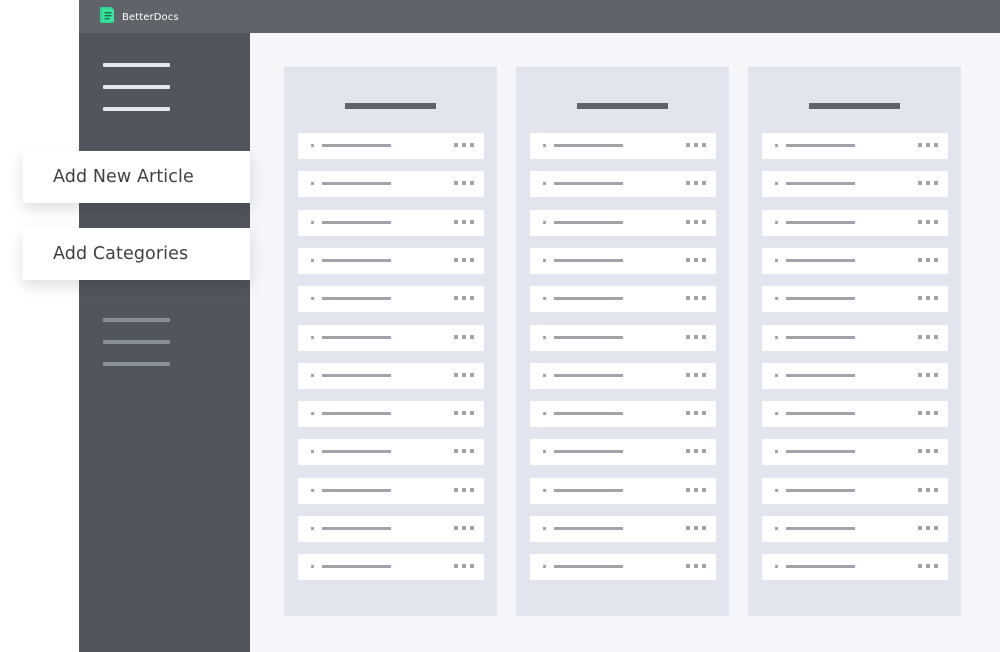 Image resolution: width=1000 pixels, height=652 pixels. Describe the element at coordinates (136, 254) in the screenshot. I see `add-categories-button: Add Categories` at that location.